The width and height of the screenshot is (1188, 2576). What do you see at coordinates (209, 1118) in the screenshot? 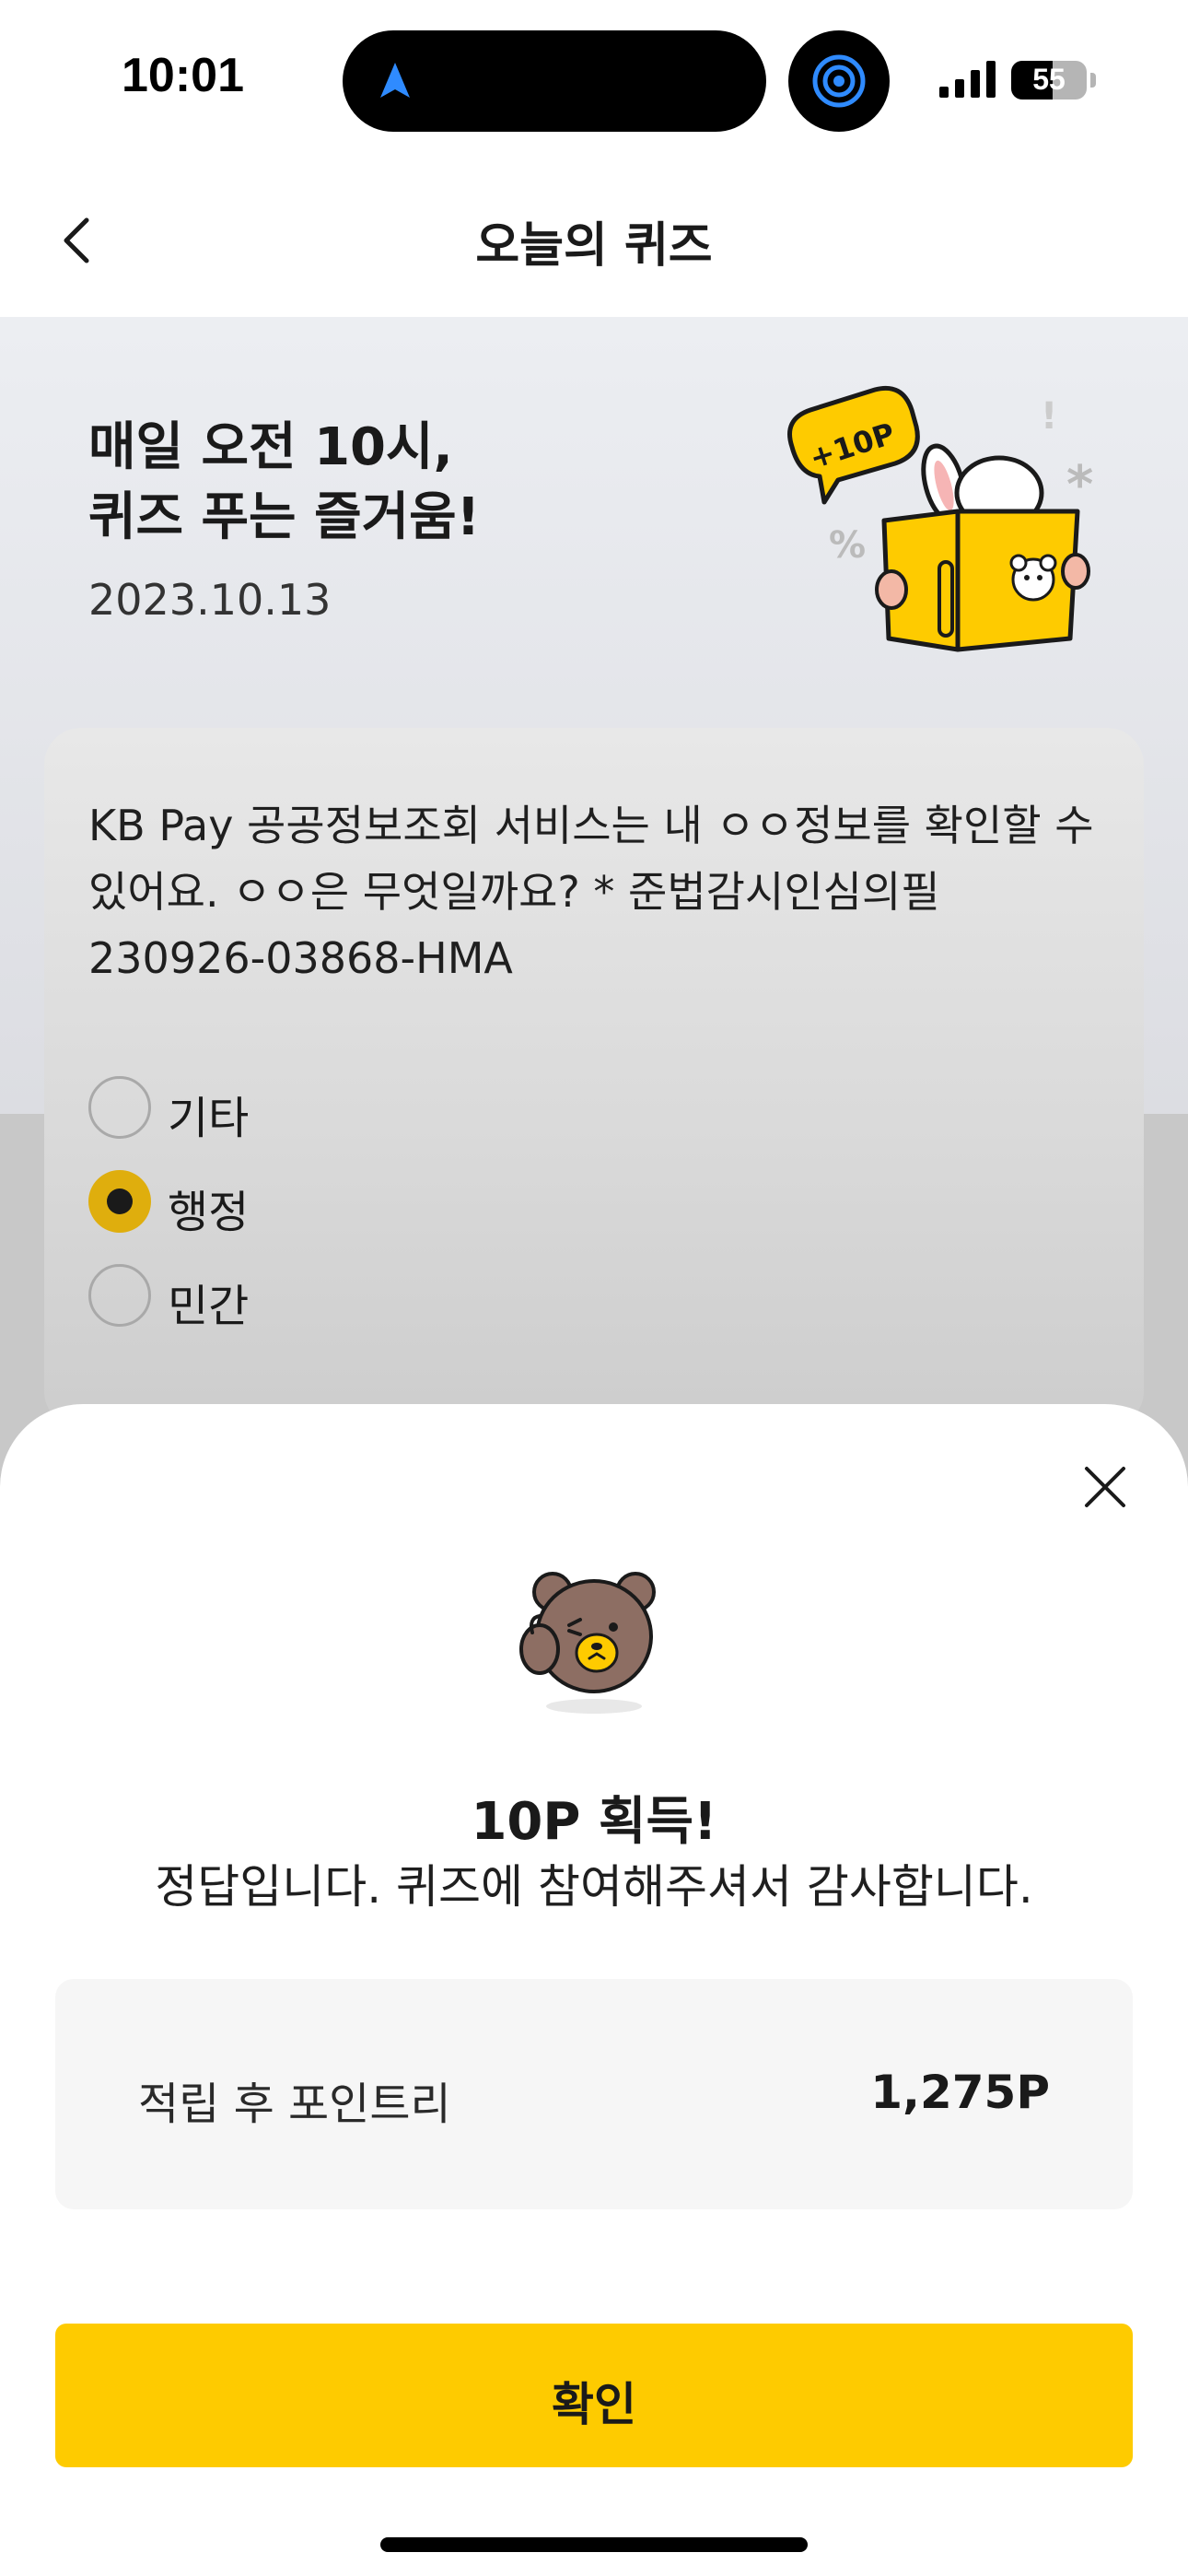
I see `quiz-option-label: 기타` at bounding box center [209, 1118].